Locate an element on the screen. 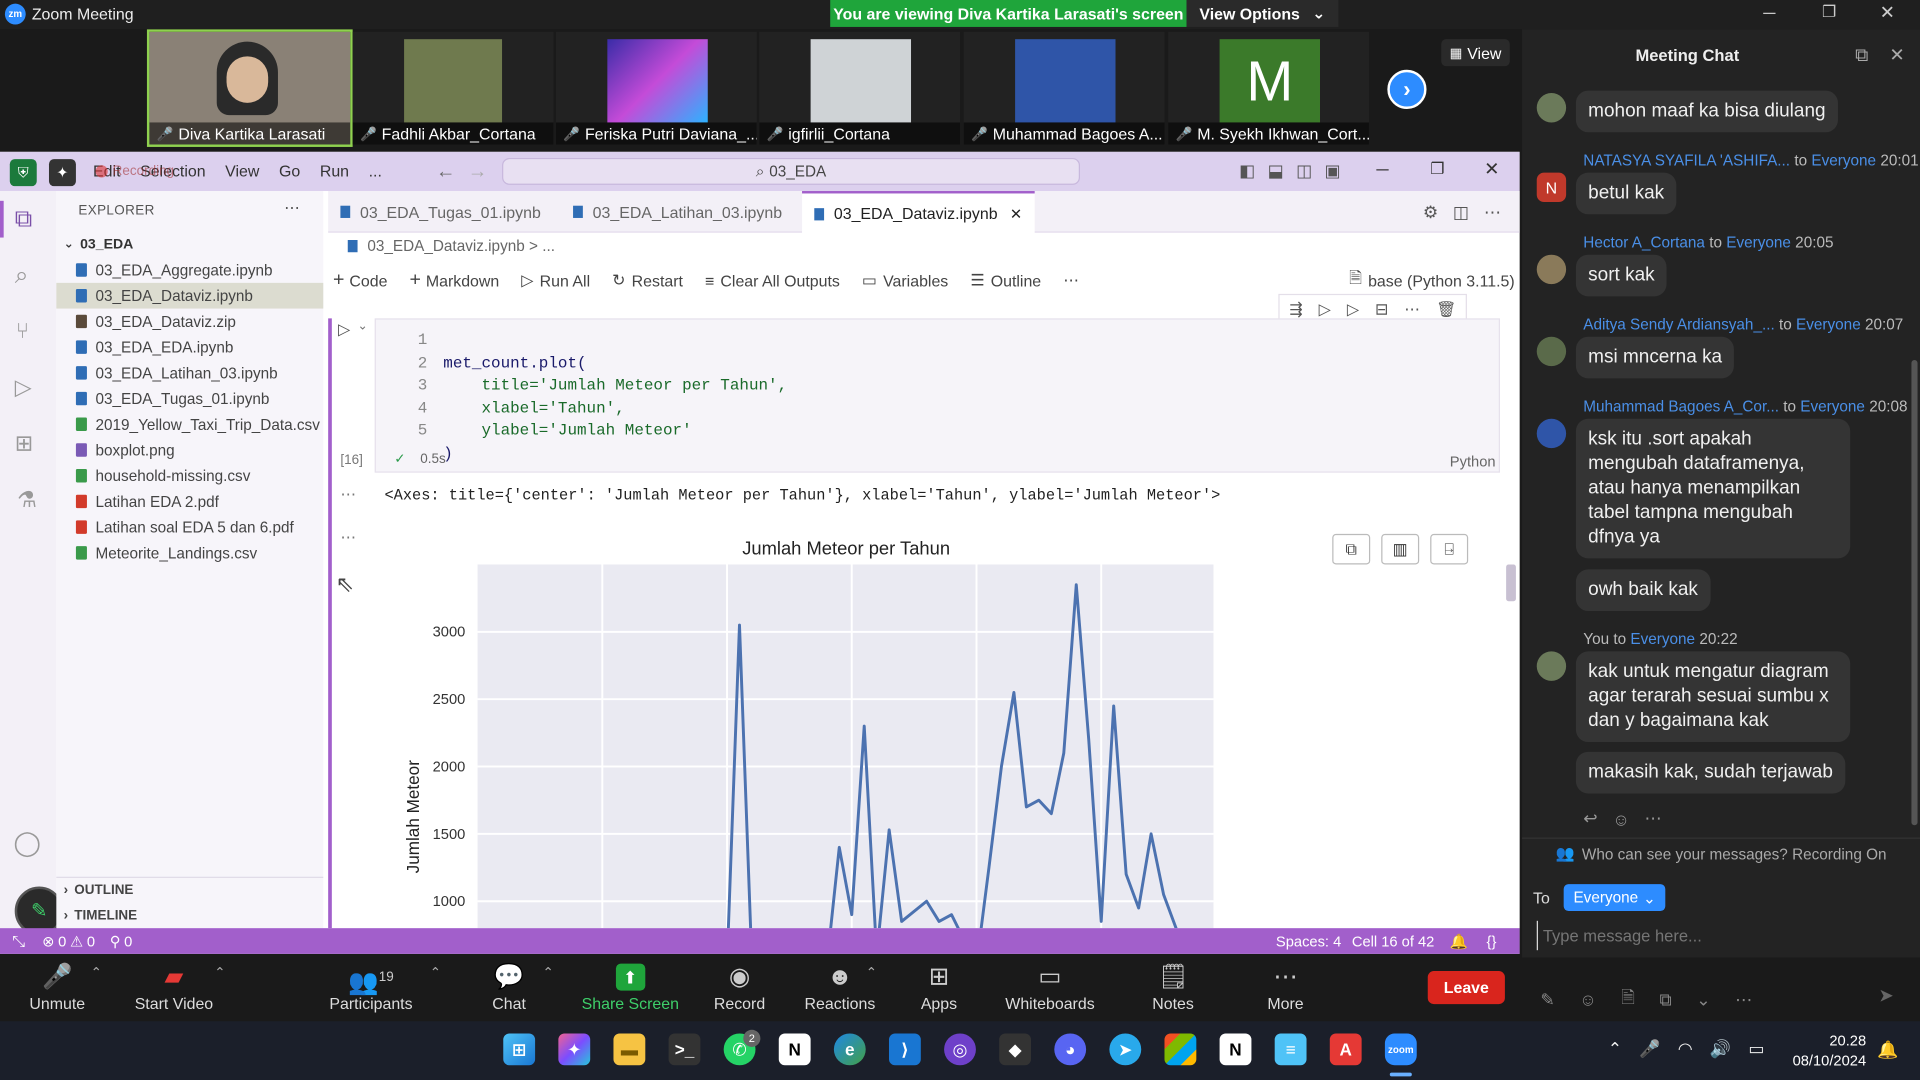 This screenshot has height=1080, width=1920. ports-indicator: ⚲ 0 is located at coordinates (121, 940).